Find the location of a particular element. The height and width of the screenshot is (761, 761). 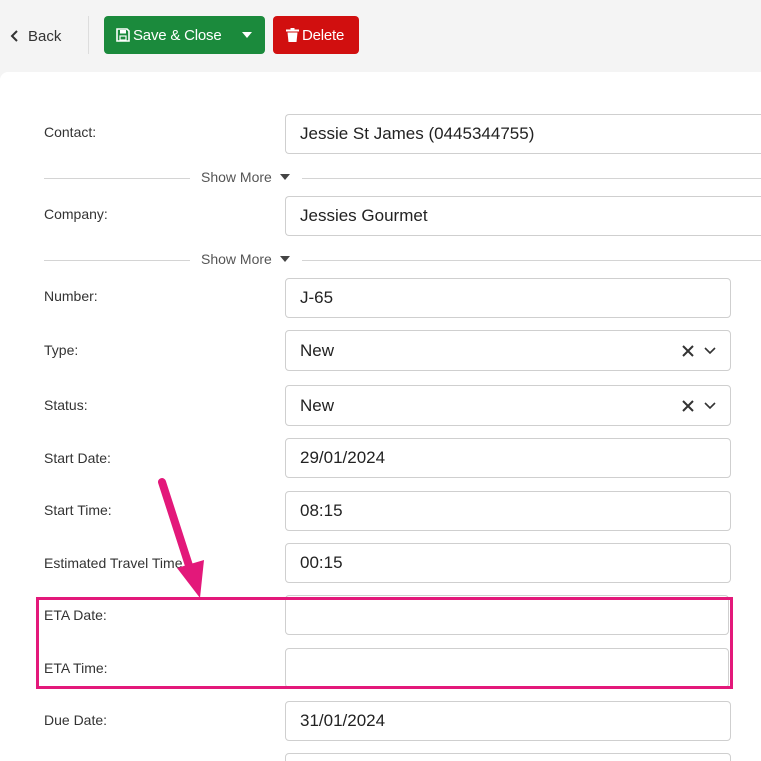

chevron-left-icon is located at coordinates (14, 36).